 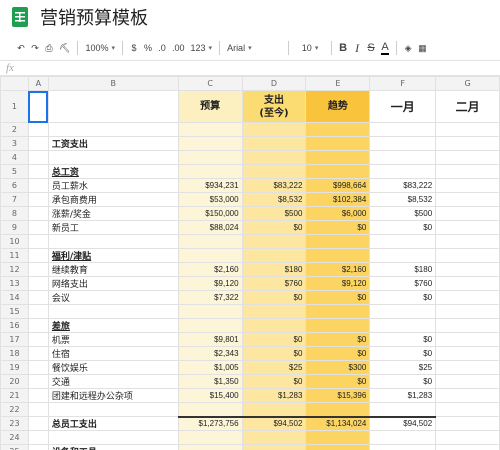 I want to click on january-cell: $83,222, so click(x=403, y=185).